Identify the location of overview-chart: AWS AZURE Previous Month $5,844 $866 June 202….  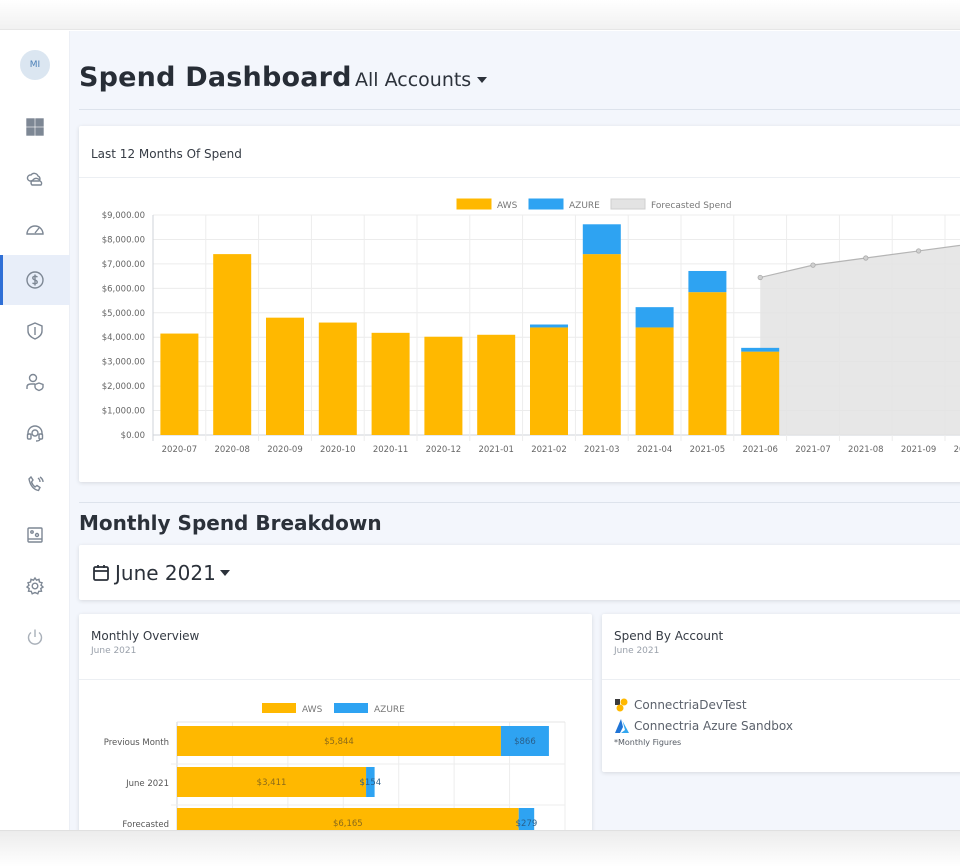
(335, 766).